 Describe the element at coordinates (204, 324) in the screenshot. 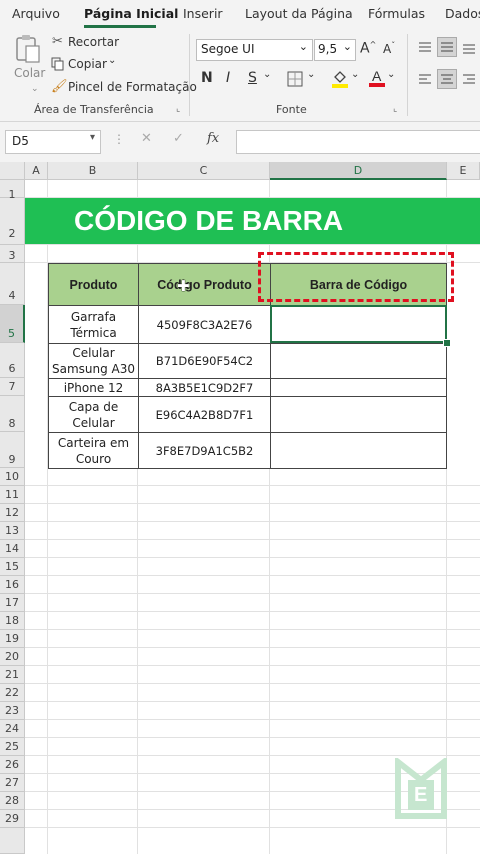

I see `table-cell: 4509F8C3A2E76` at that location.